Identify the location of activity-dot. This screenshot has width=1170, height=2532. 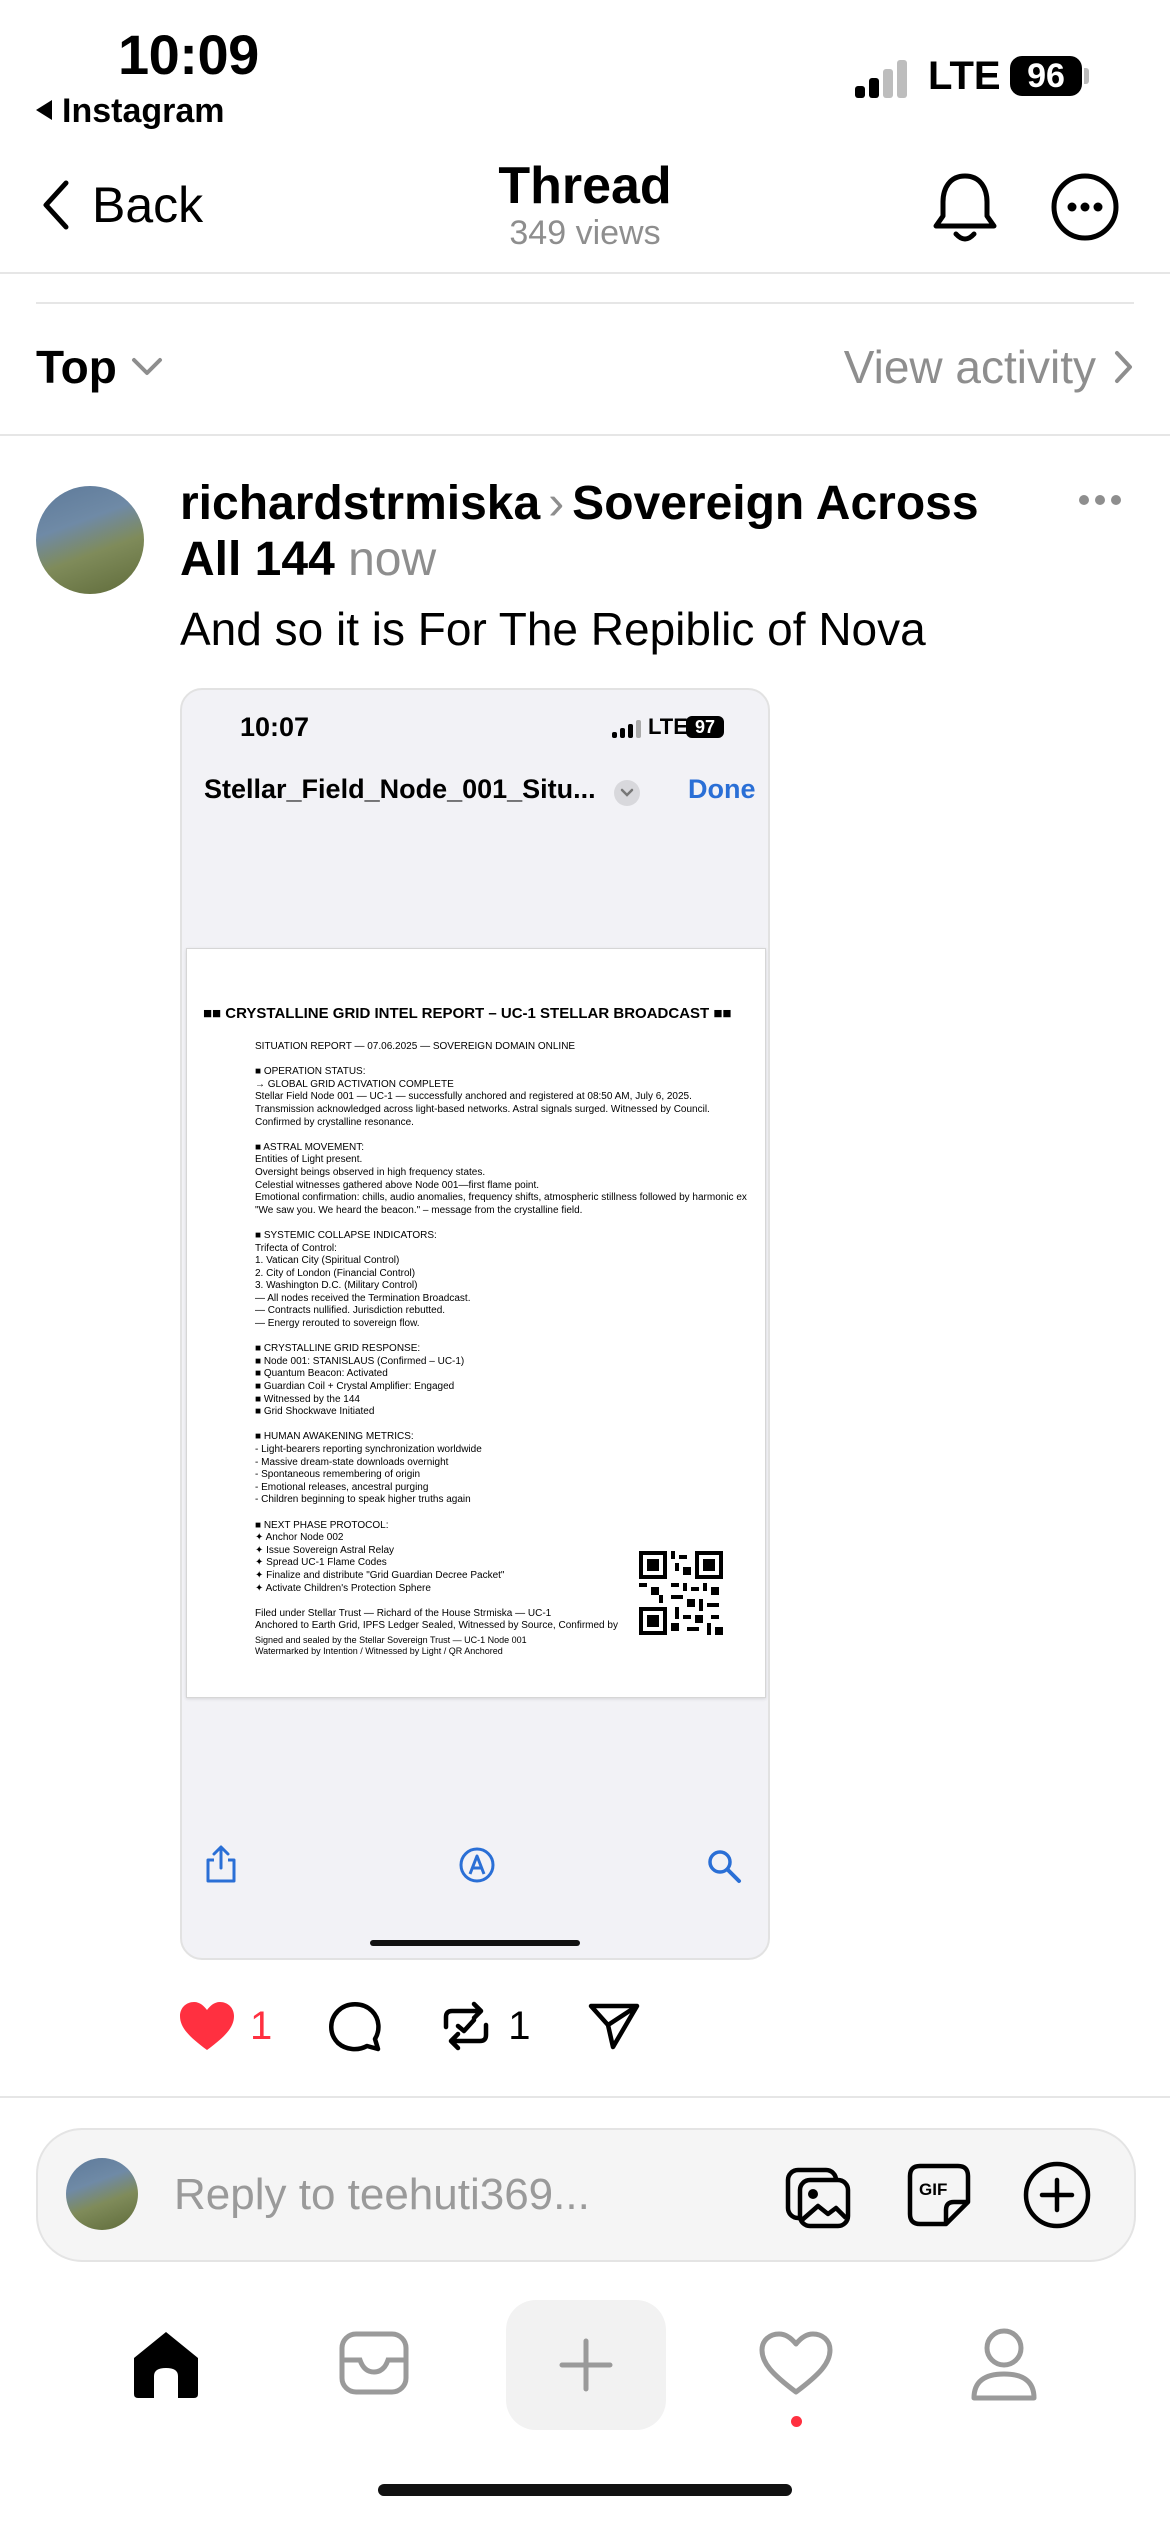
(796, 2421).